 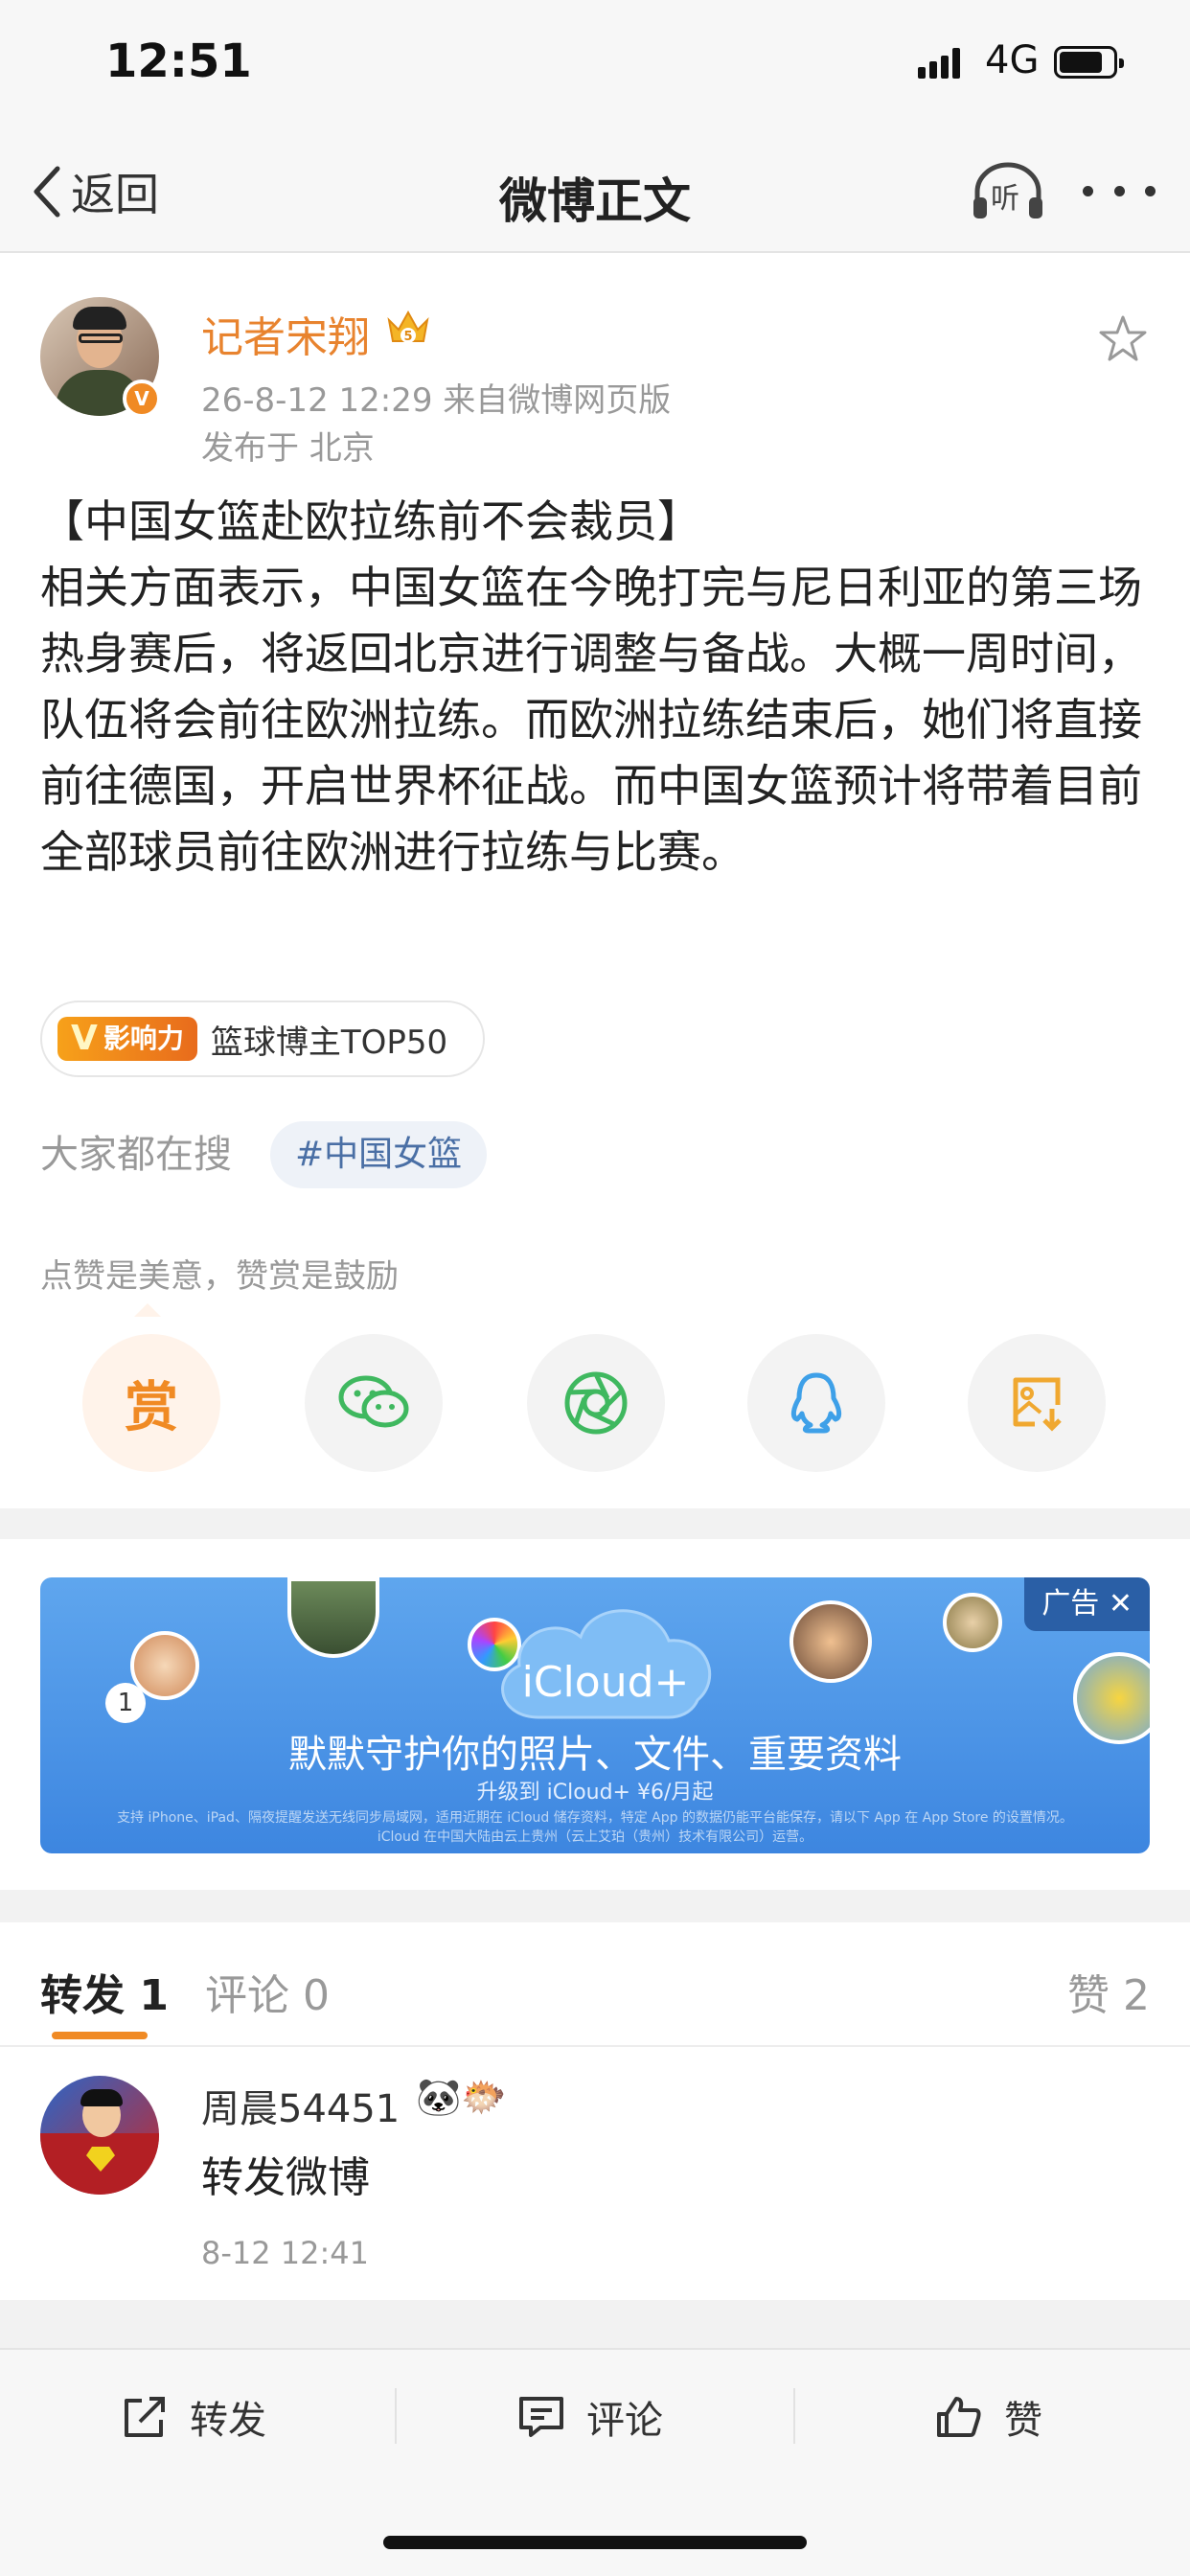 I want to click on like-button: 赞, so click(x=988, y=2417).